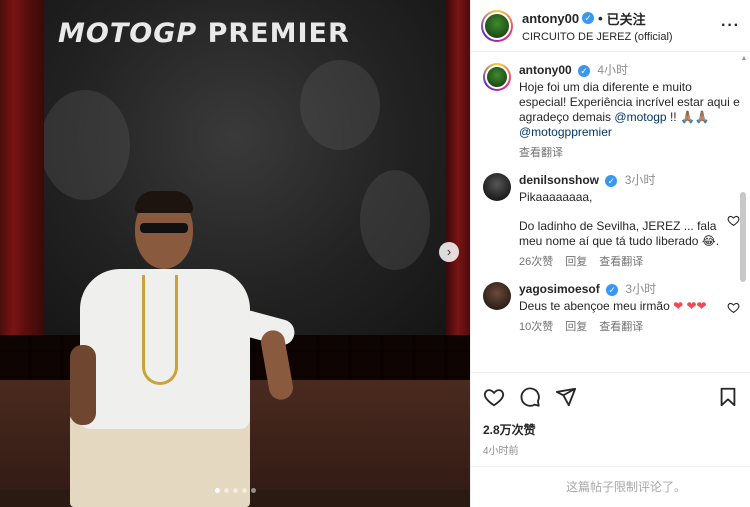 The width and height of the screenshot is (750, 507). I want to click on following-button: 已关注, so click(626, 18).